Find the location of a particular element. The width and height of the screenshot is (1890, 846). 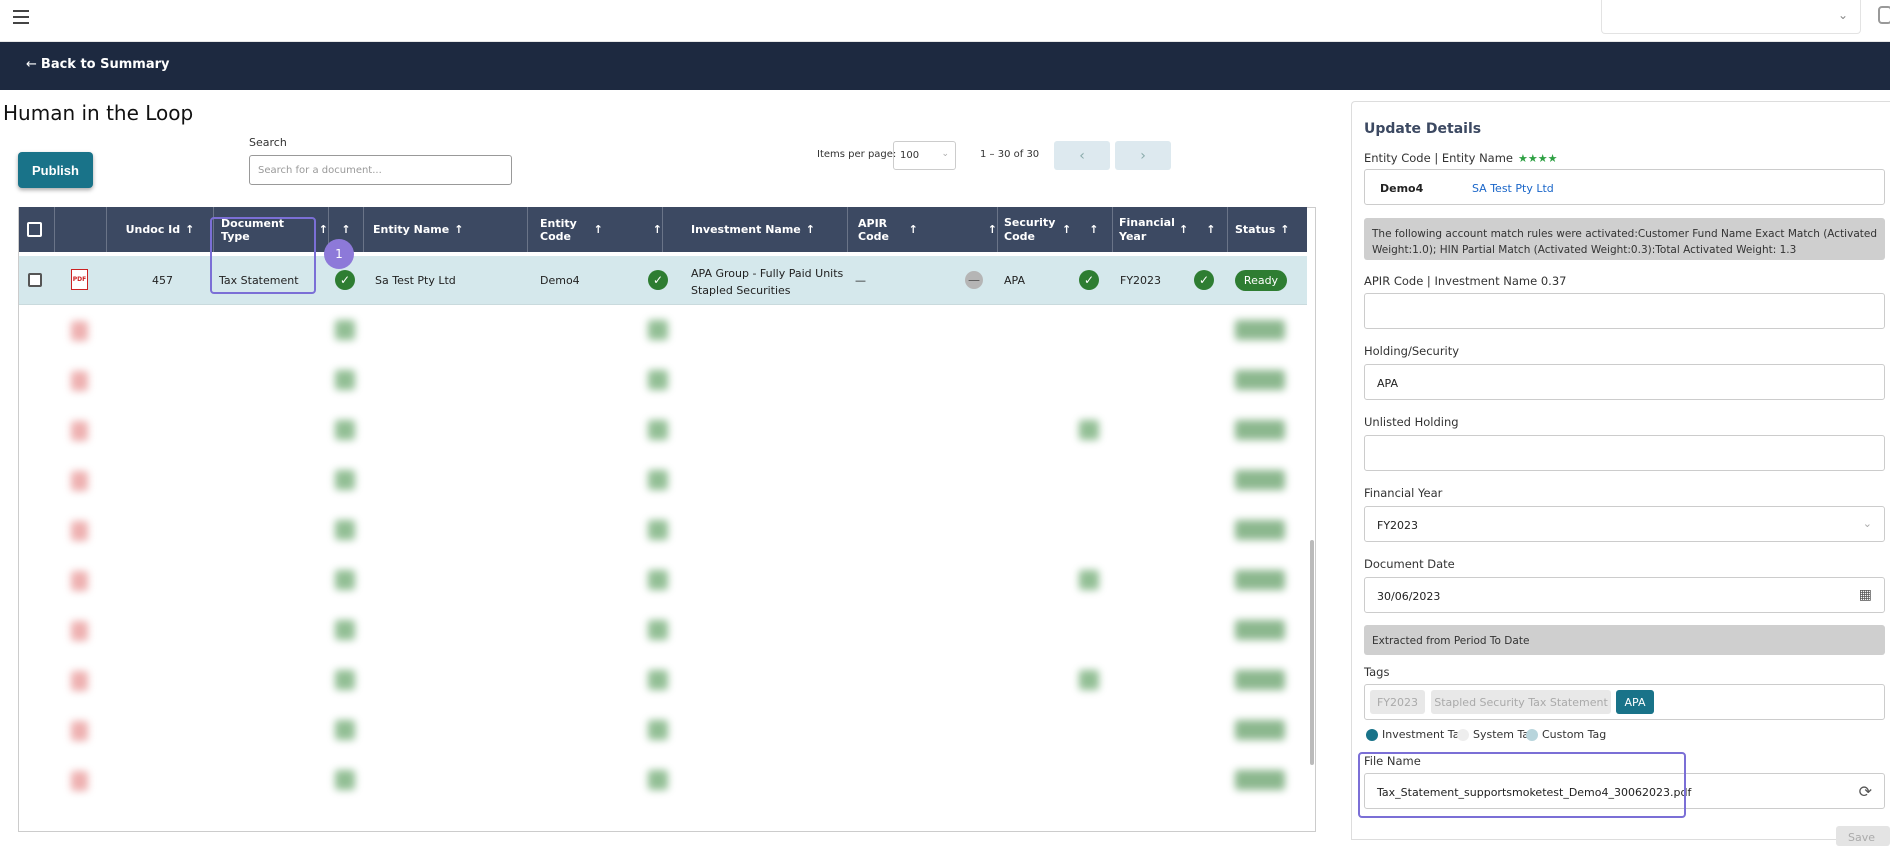

tag-chip: Stapled Security Tax Statement is located at coordinates (1521, 702).